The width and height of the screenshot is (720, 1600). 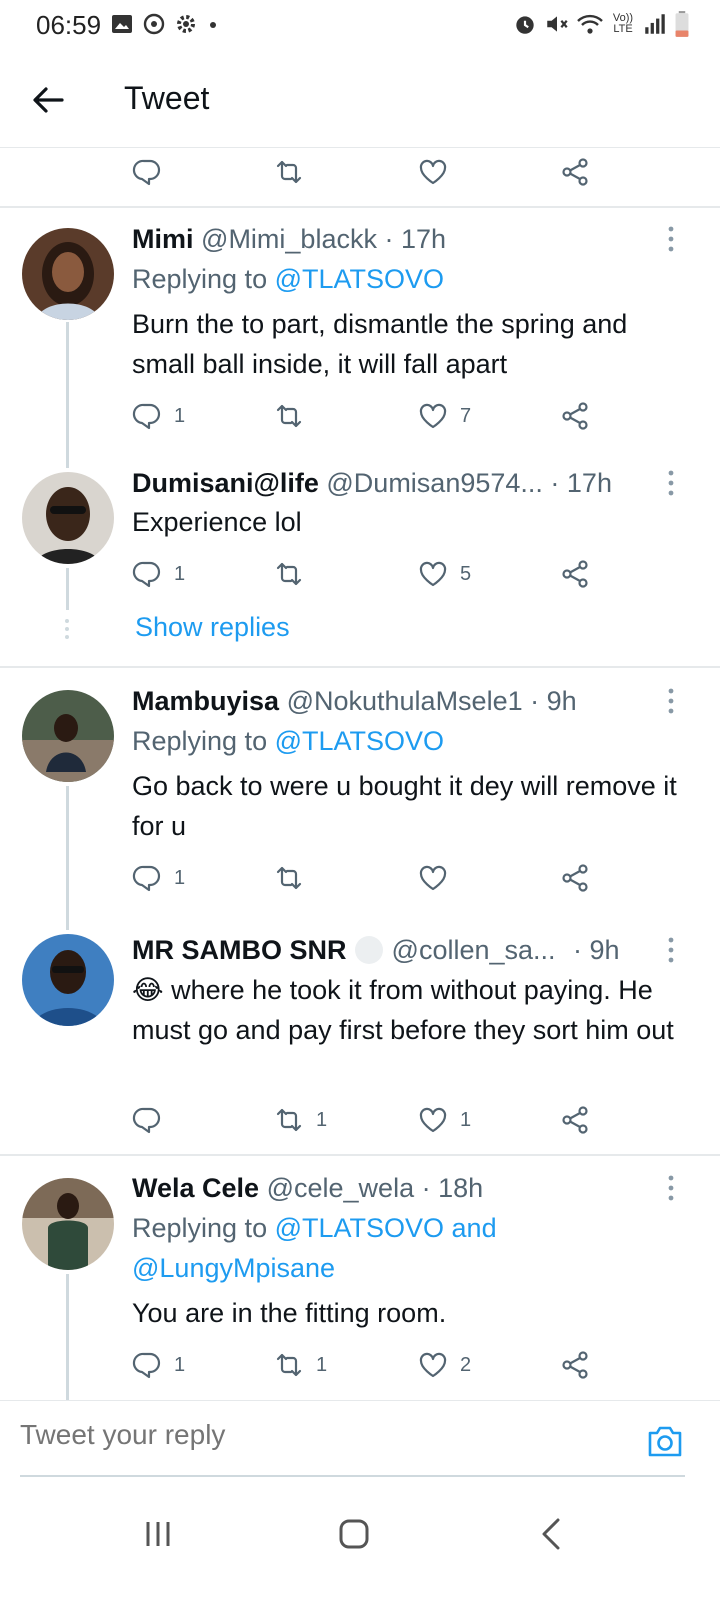 I want to click on status-time: 06:59, so click(x=69, y=25).